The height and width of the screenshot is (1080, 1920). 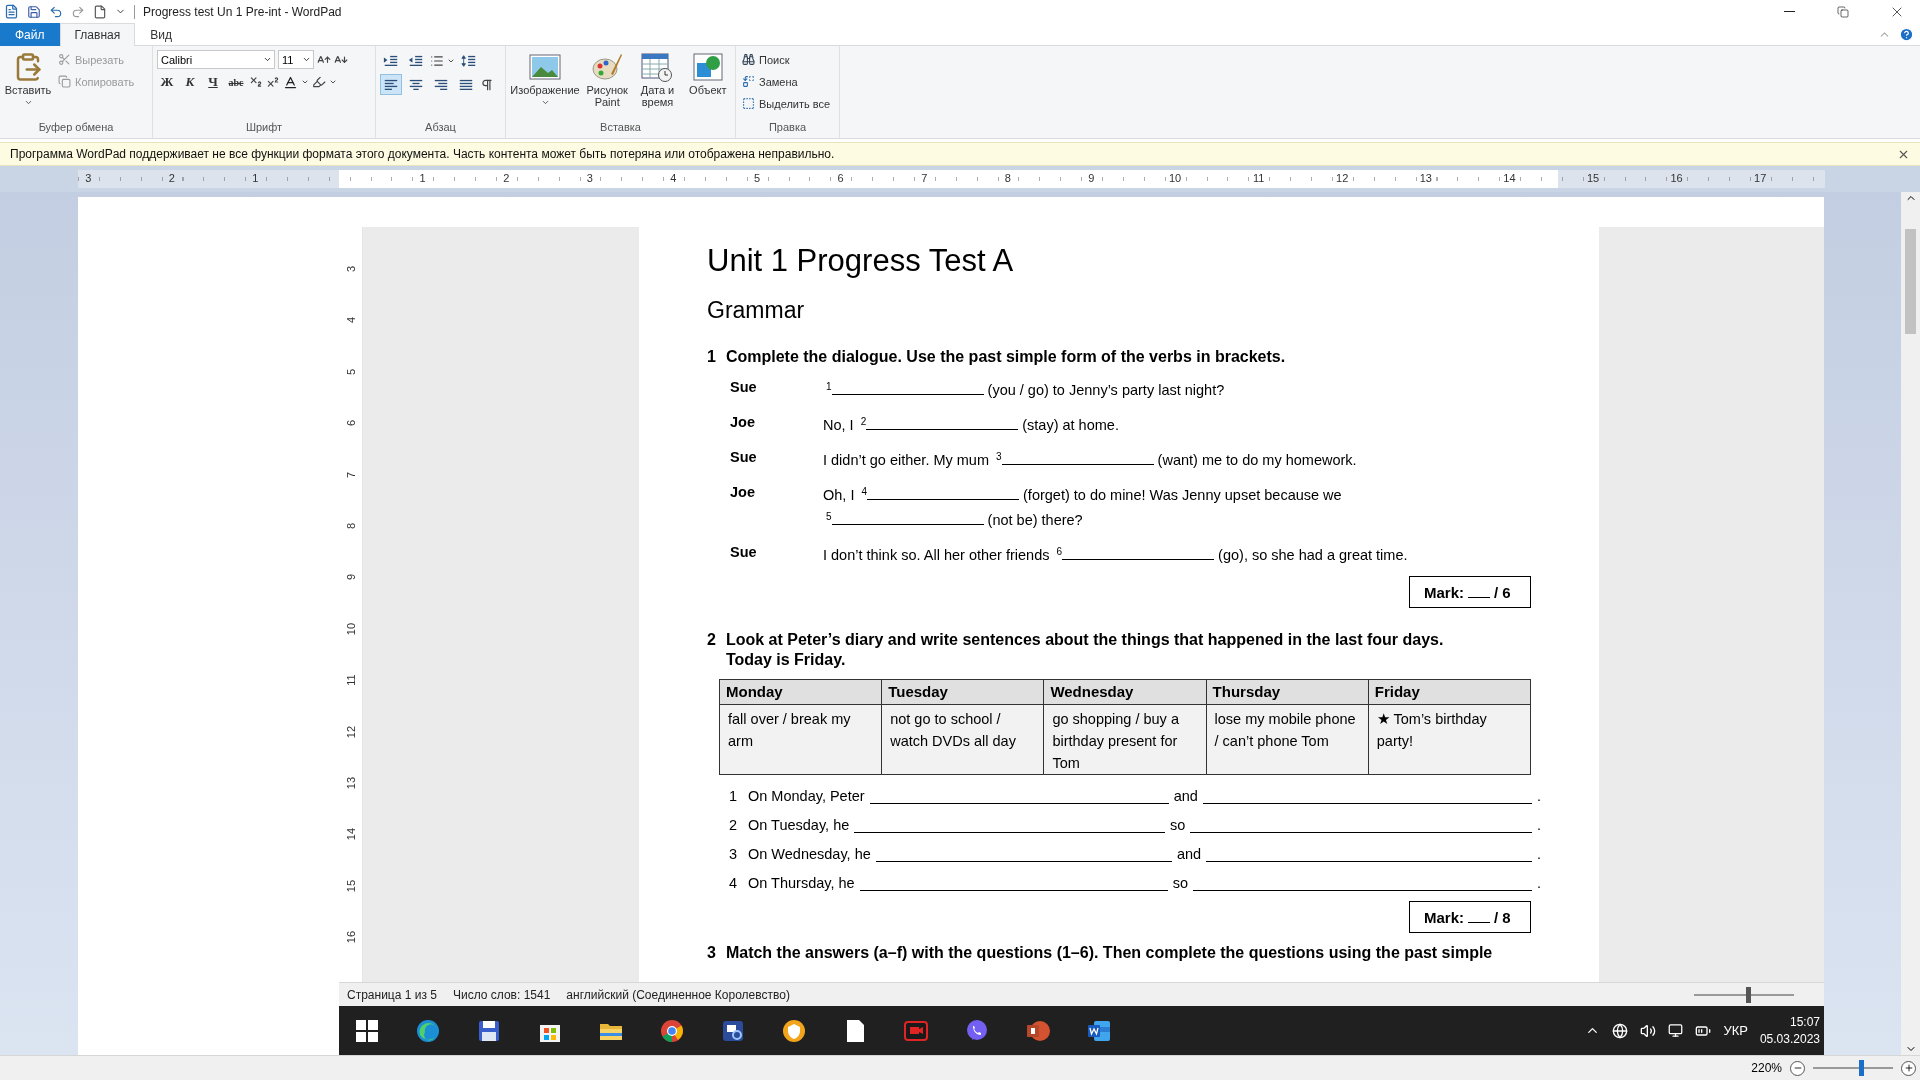 I want to click on binoculars-icon, so click(x=748, y=59).